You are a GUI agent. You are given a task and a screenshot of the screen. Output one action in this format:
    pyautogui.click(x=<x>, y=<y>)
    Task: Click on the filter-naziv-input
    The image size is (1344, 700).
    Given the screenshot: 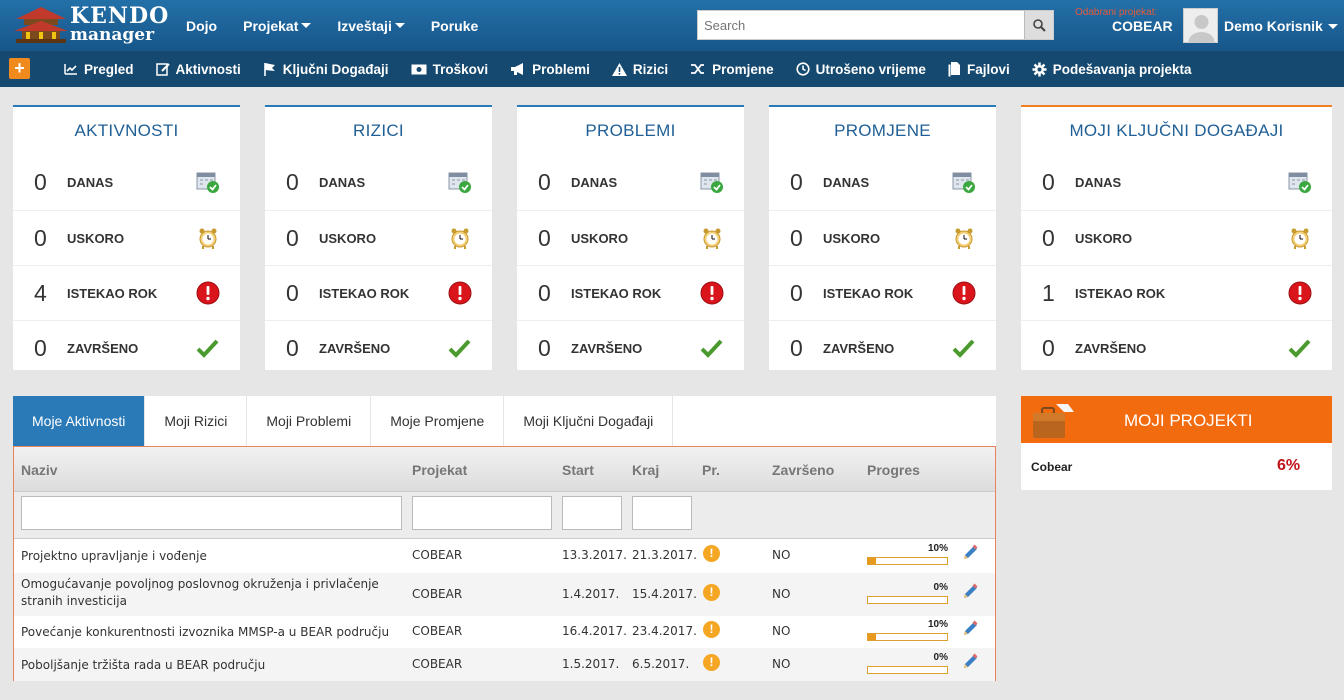 What is the action you would take?
    pyautogui.click(x=211, y=513)
    